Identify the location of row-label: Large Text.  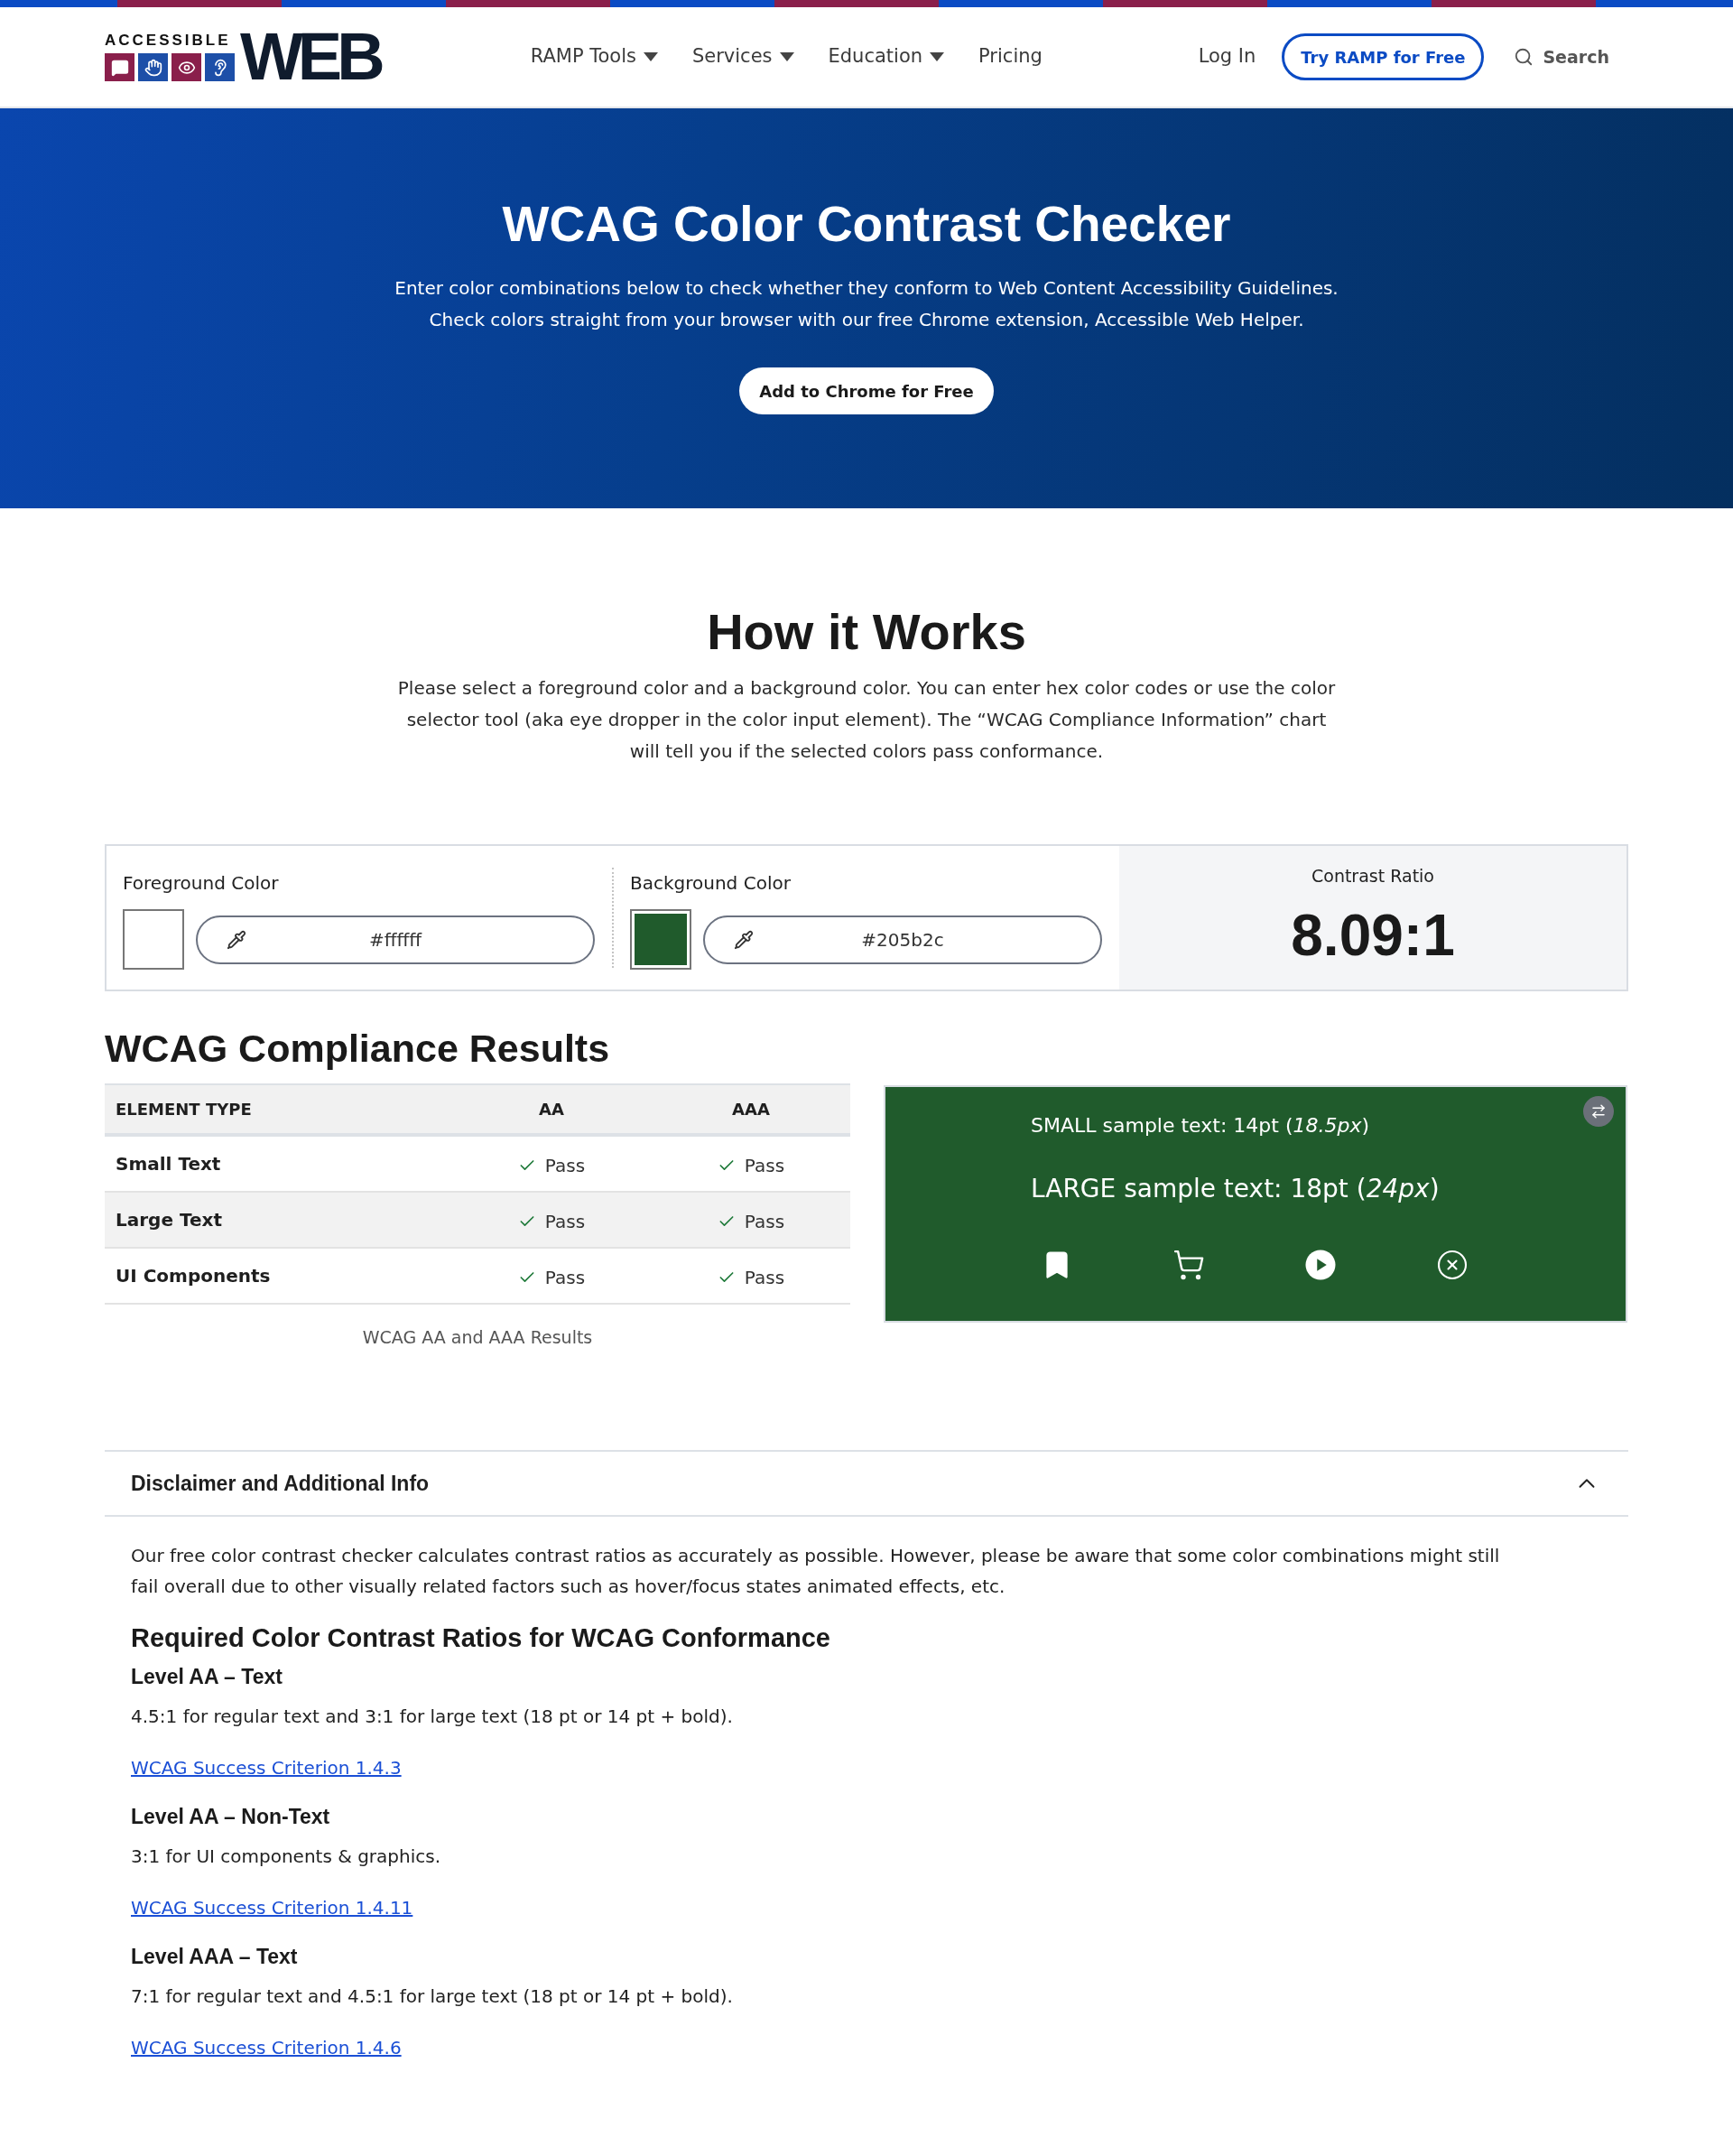
(168, 1220).